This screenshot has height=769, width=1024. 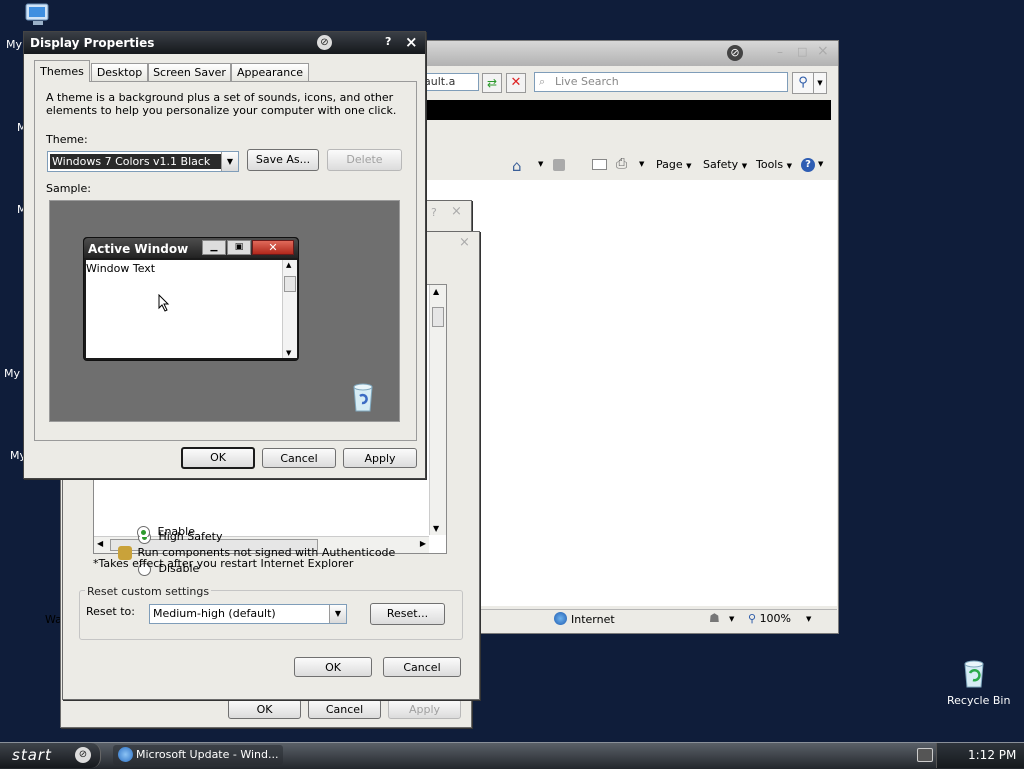 I want to click on zoom-icon: ⚲, so click(x=752, y=618).